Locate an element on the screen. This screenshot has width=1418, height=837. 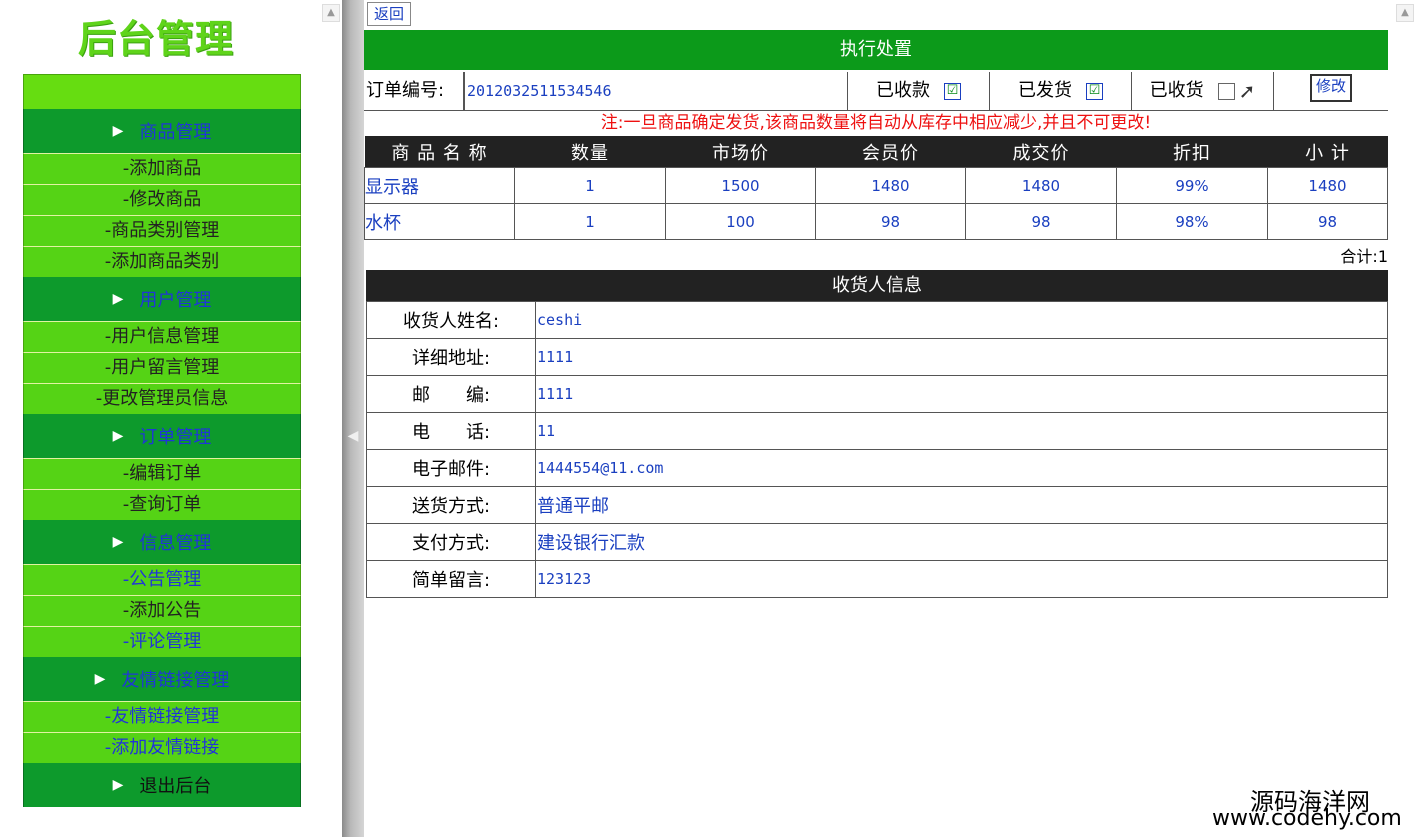
table-row: 支付方式: 建设银行汇款 is located at coordinates (877, 542).